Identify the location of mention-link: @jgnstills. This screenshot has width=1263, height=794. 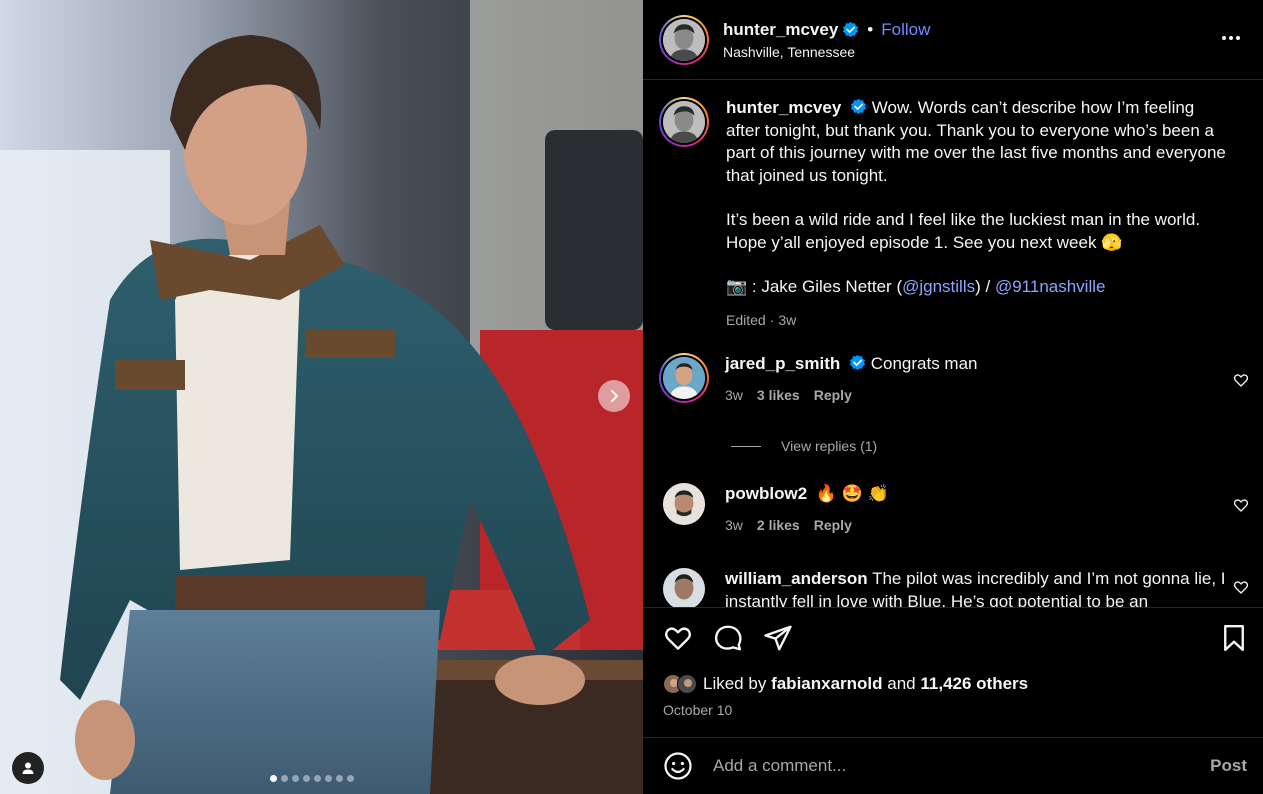
(938, 286).